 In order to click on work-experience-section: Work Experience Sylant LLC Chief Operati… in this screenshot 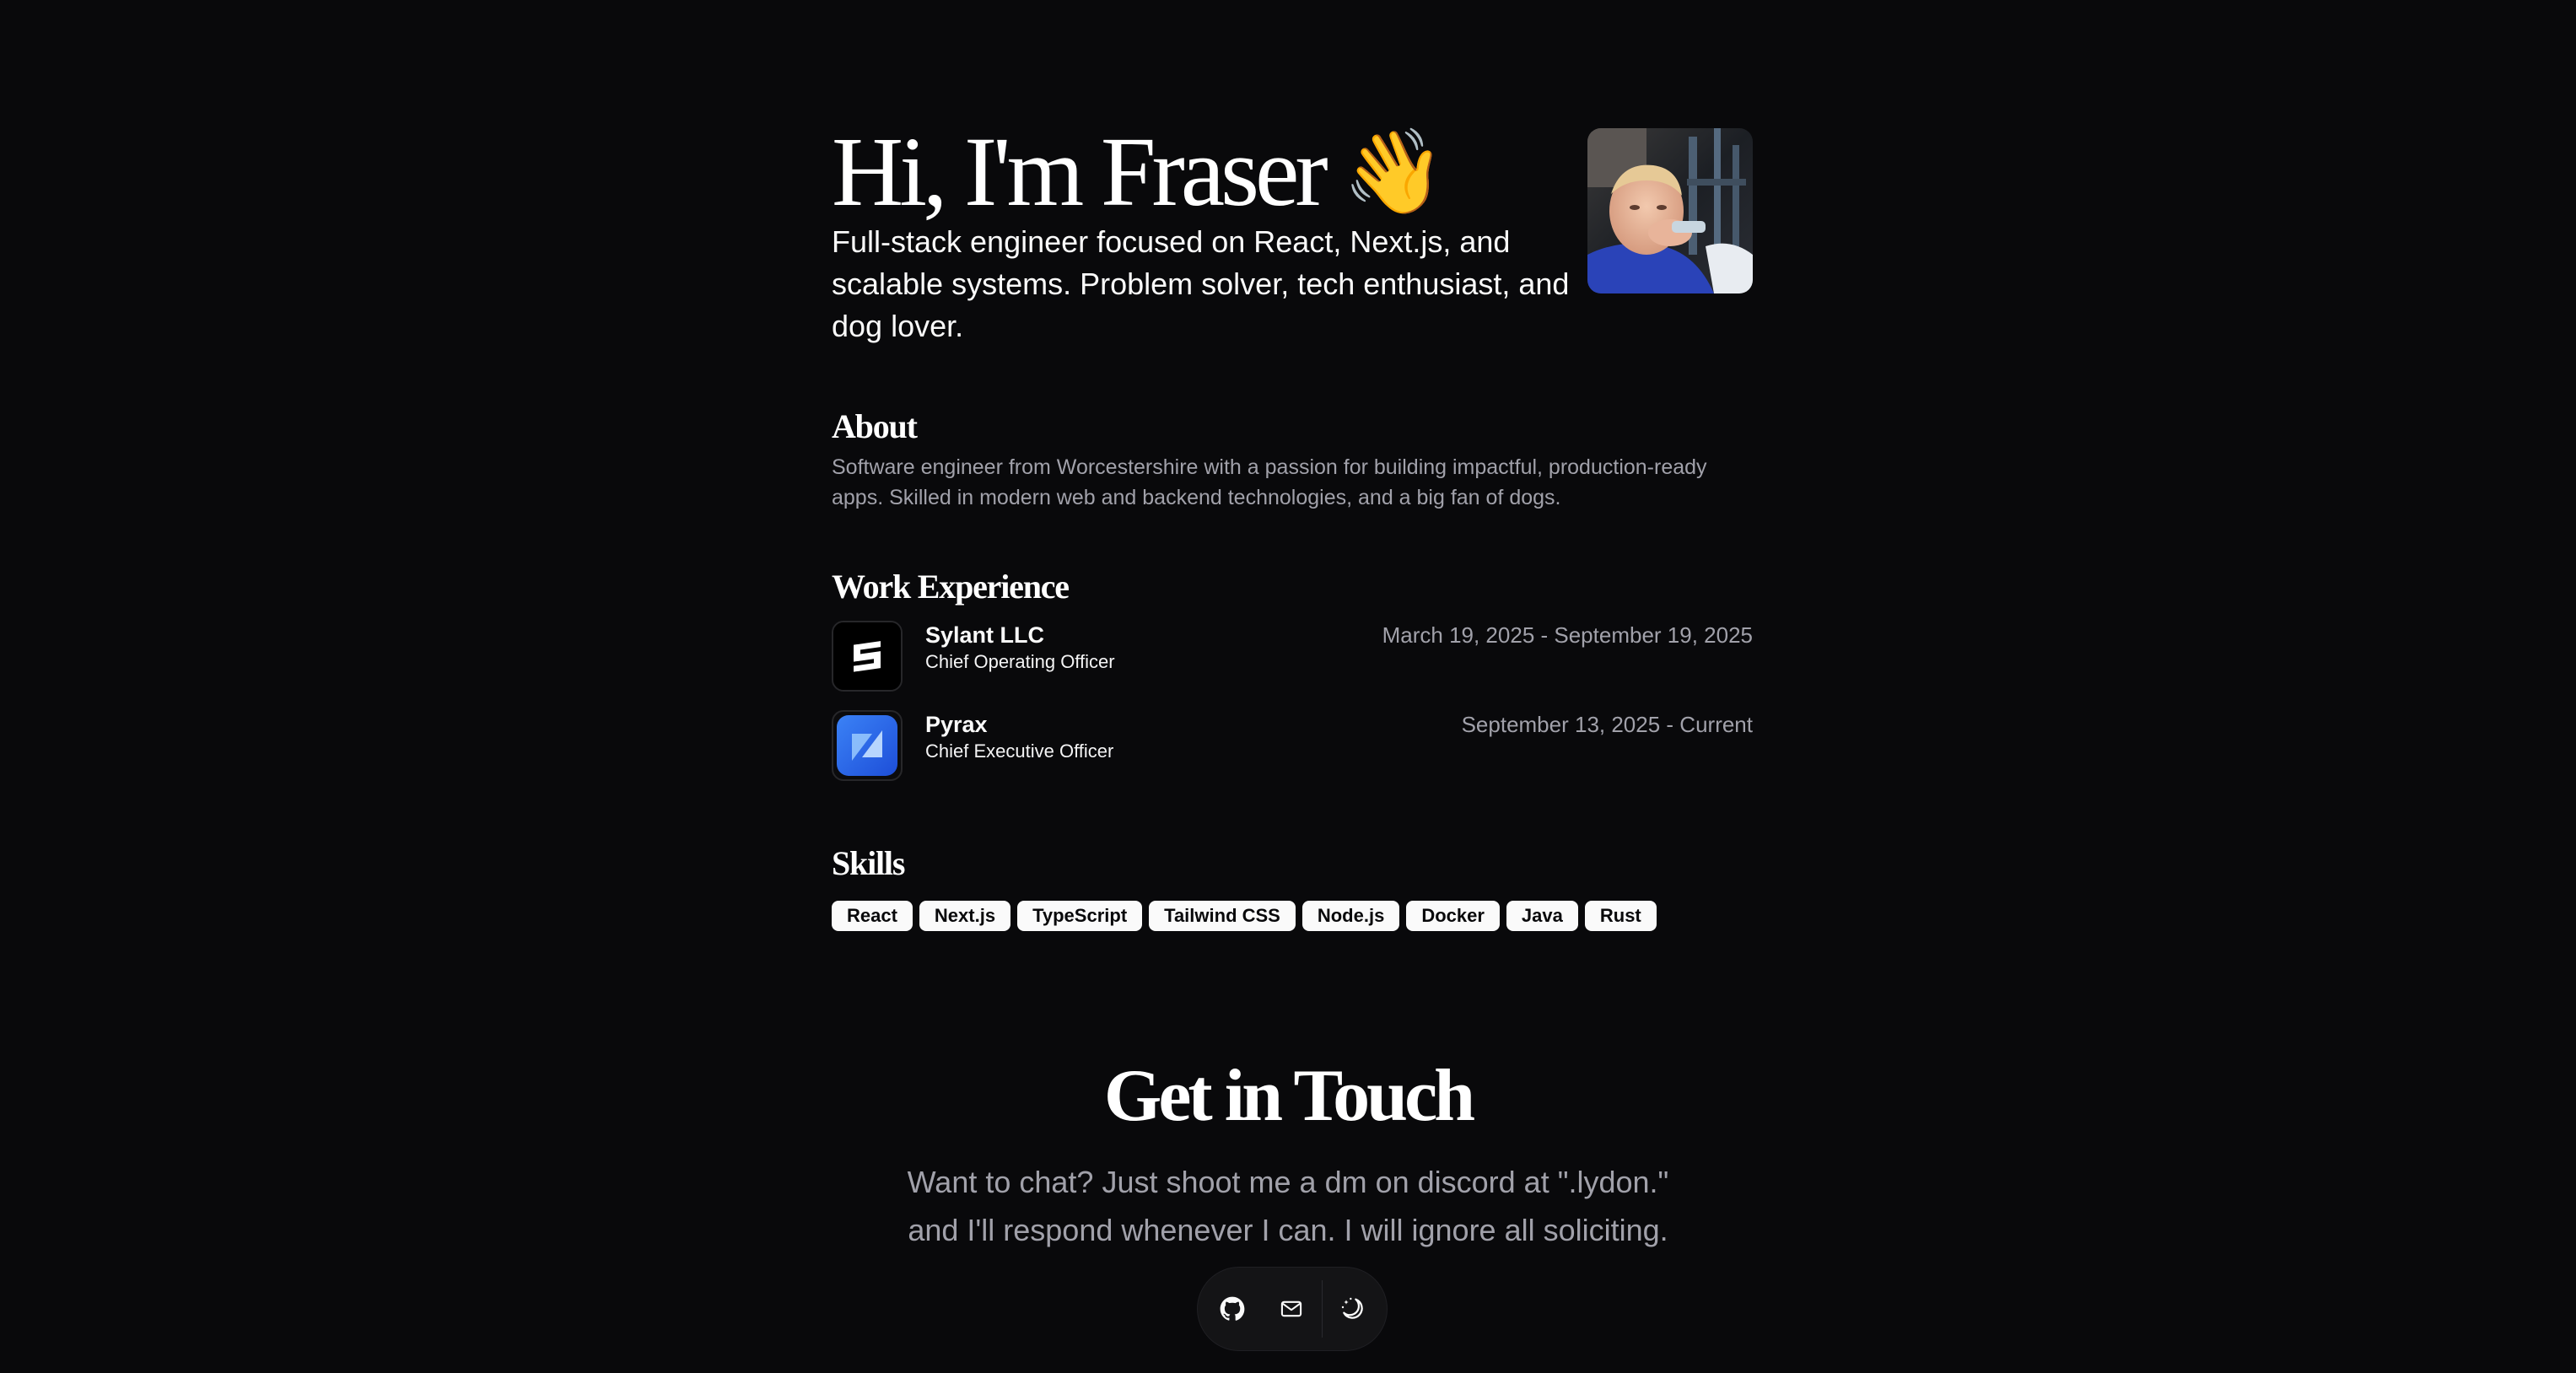, I will do `click(1292, 674)`.